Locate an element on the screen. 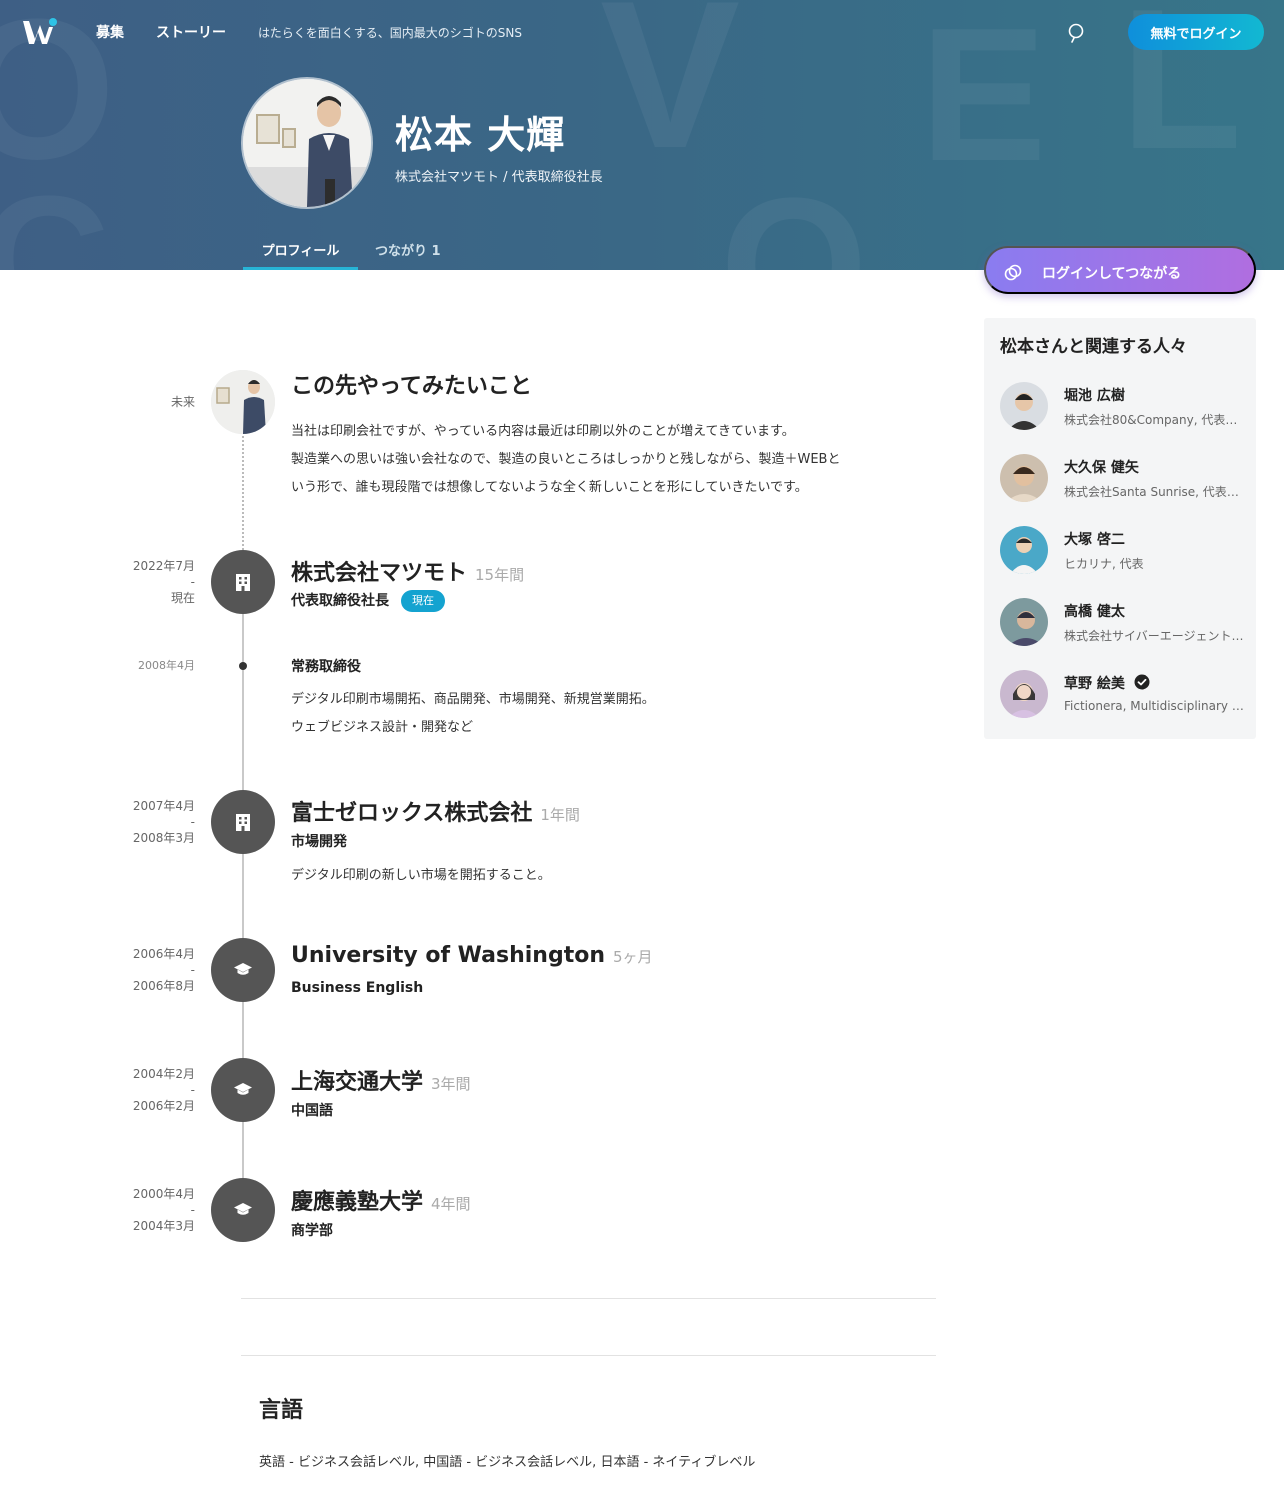 This screenshot has height=1496, width=1284. person-name: 大塚 啓二 is located at coordinates (1094, 540).